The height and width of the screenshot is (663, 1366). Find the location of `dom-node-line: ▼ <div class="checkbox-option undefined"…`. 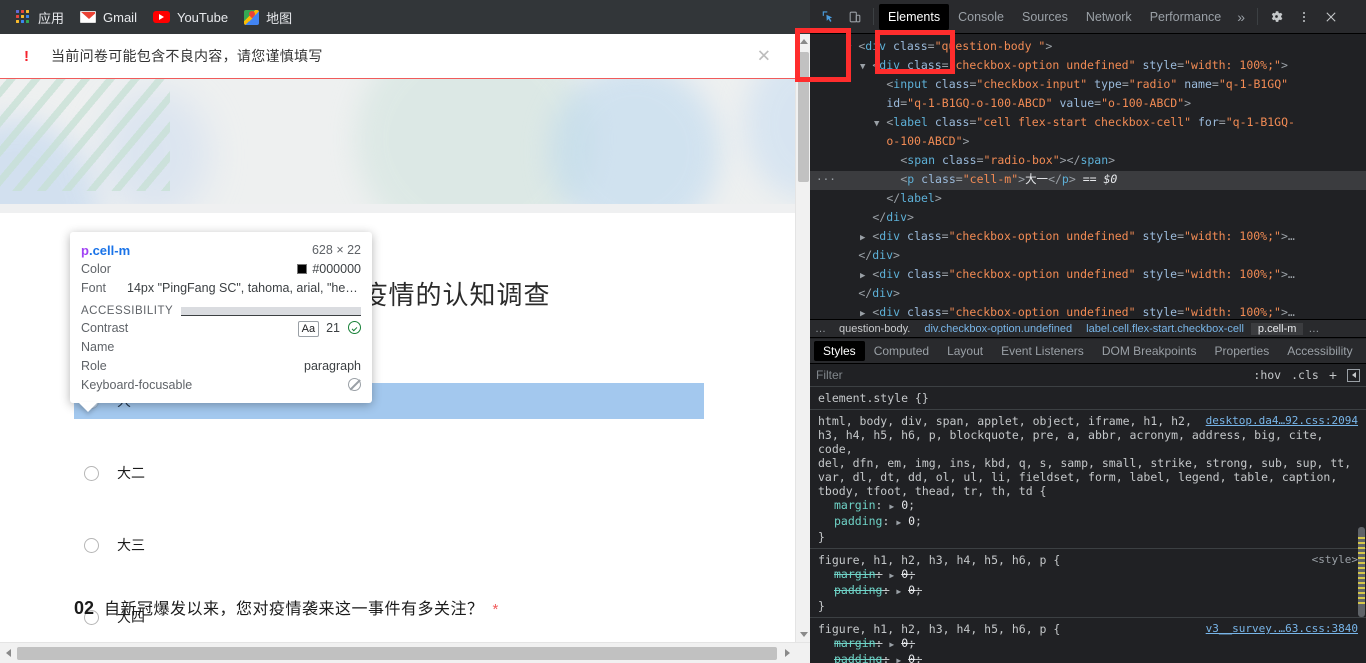

dom-node-line: ▼ <div class="checkbox-option undefined"… is located at coordinates (1088, 66).